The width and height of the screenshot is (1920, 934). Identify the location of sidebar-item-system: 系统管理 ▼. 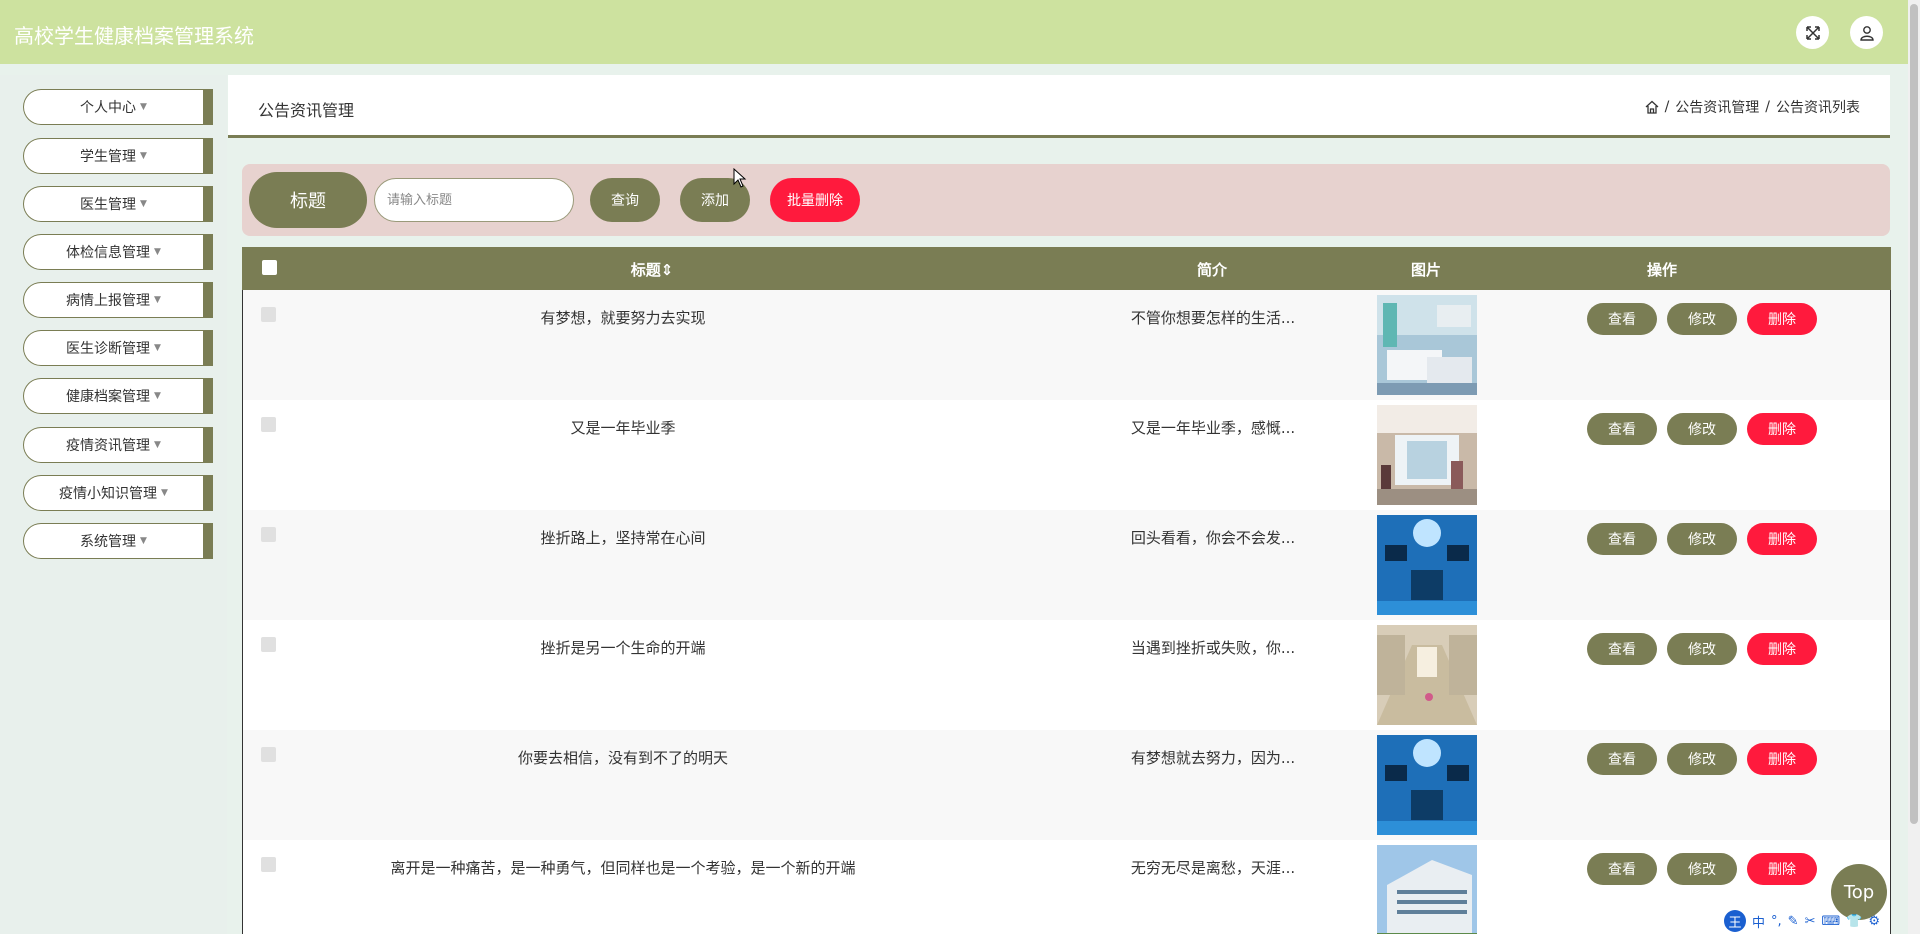
(118, 541).